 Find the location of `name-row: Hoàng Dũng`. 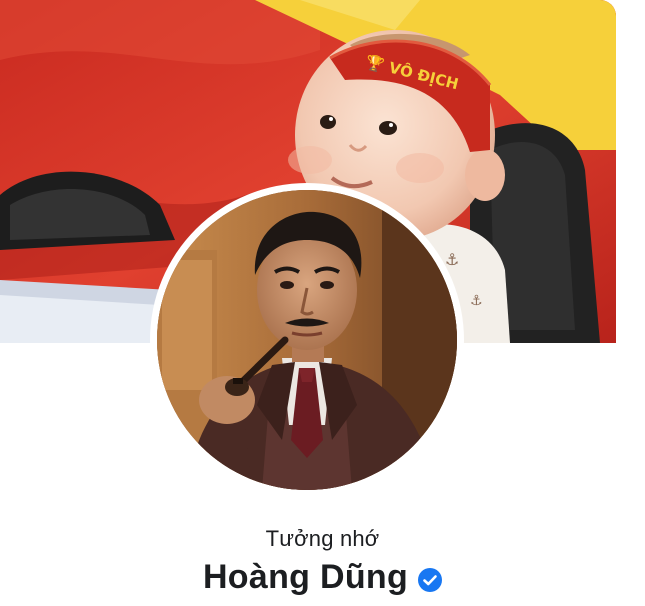

name-row: Hoàng Dũng is located at coordinates (322, 577).